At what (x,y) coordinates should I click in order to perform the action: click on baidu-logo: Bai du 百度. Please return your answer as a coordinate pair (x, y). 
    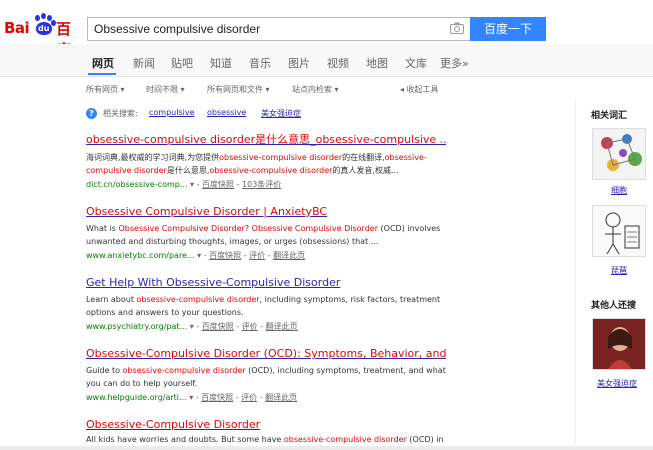
    Looking at the image, I should click on (43, 36).